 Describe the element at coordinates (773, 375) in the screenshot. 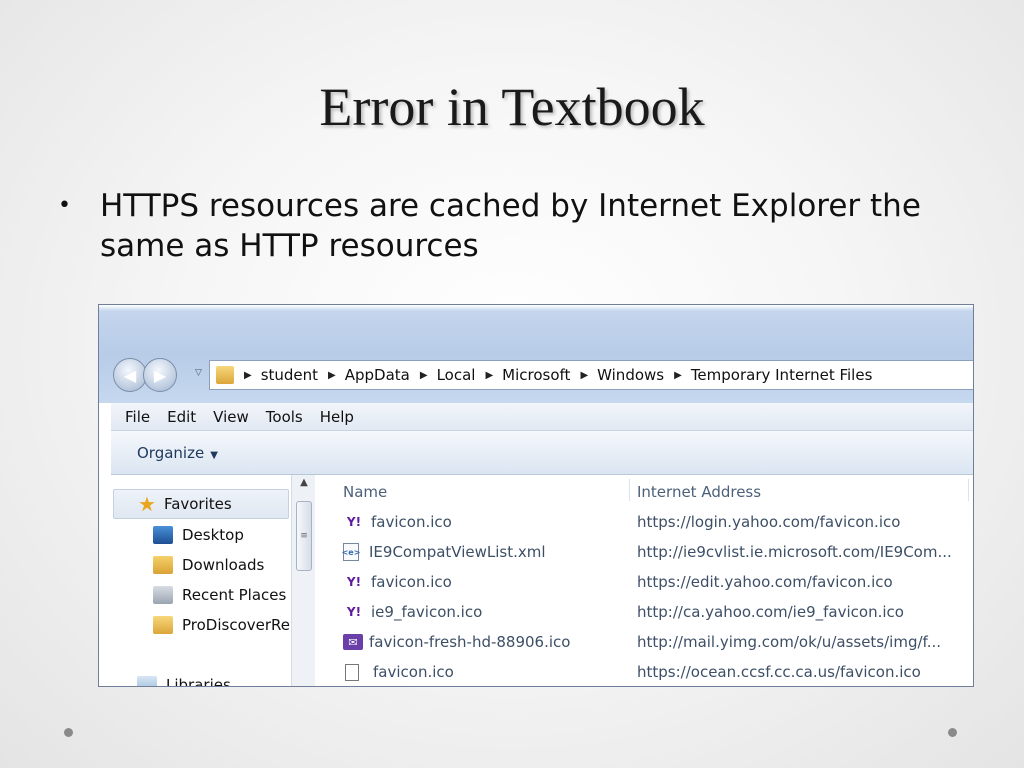

I see `breadcrumb-temporary-internet-files: ▶ Temporary Internet Files` at that location.